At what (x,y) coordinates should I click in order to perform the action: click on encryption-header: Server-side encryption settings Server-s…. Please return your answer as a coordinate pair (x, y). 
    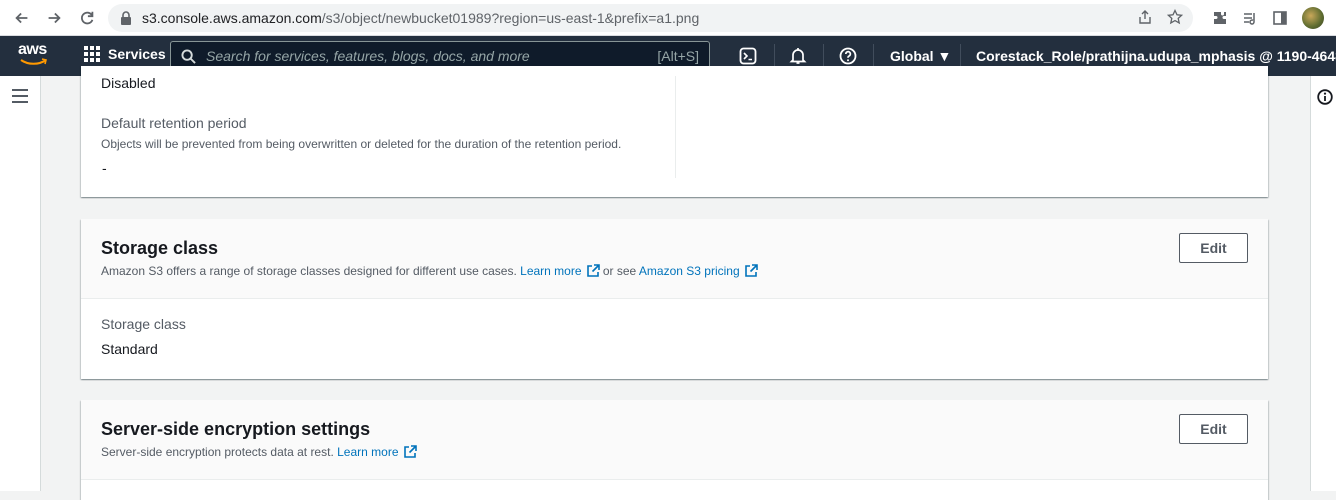
    Looking at the image, I should click on (674, 440).